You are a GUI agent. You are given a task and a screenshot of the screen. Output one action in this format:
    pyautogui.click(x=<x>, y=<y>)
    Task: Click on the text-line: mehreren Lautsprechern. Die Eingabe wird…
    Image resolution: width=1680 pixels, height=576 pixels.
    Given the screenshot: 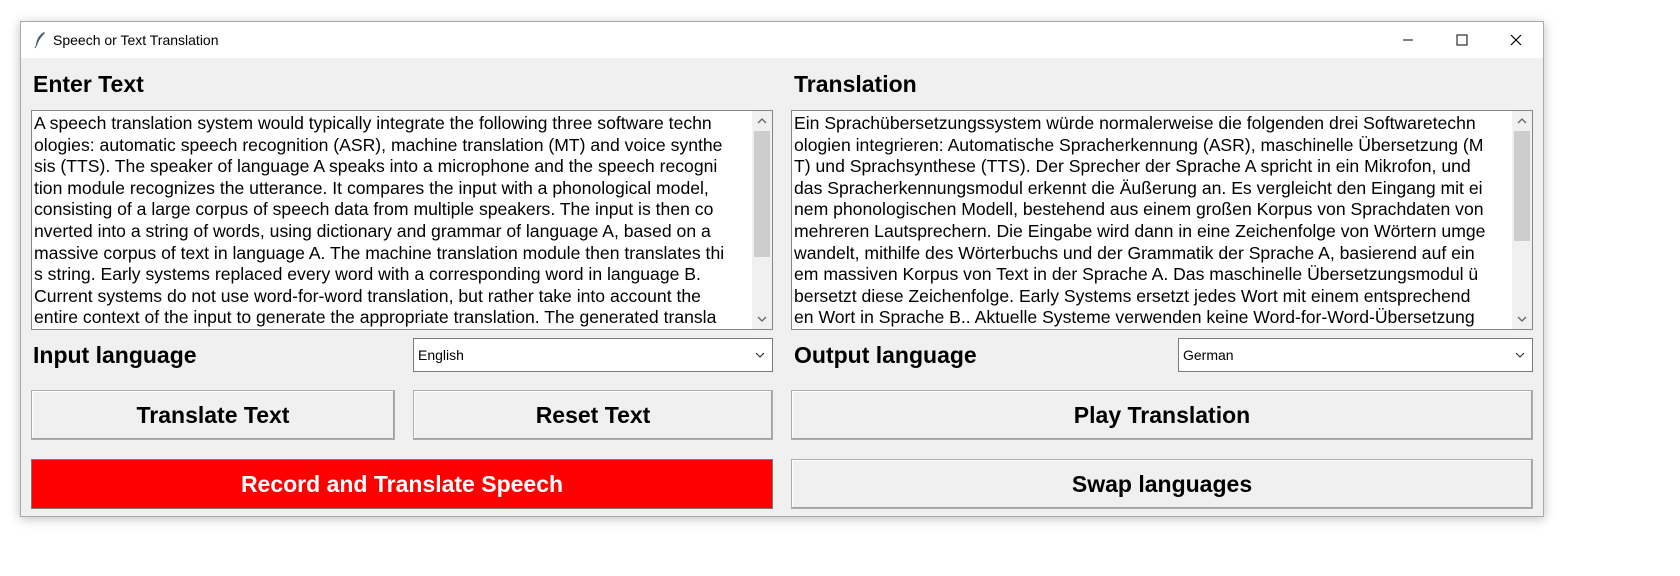 What is the action you would take?
    pyautogui.click(x=1140, y=230)
    